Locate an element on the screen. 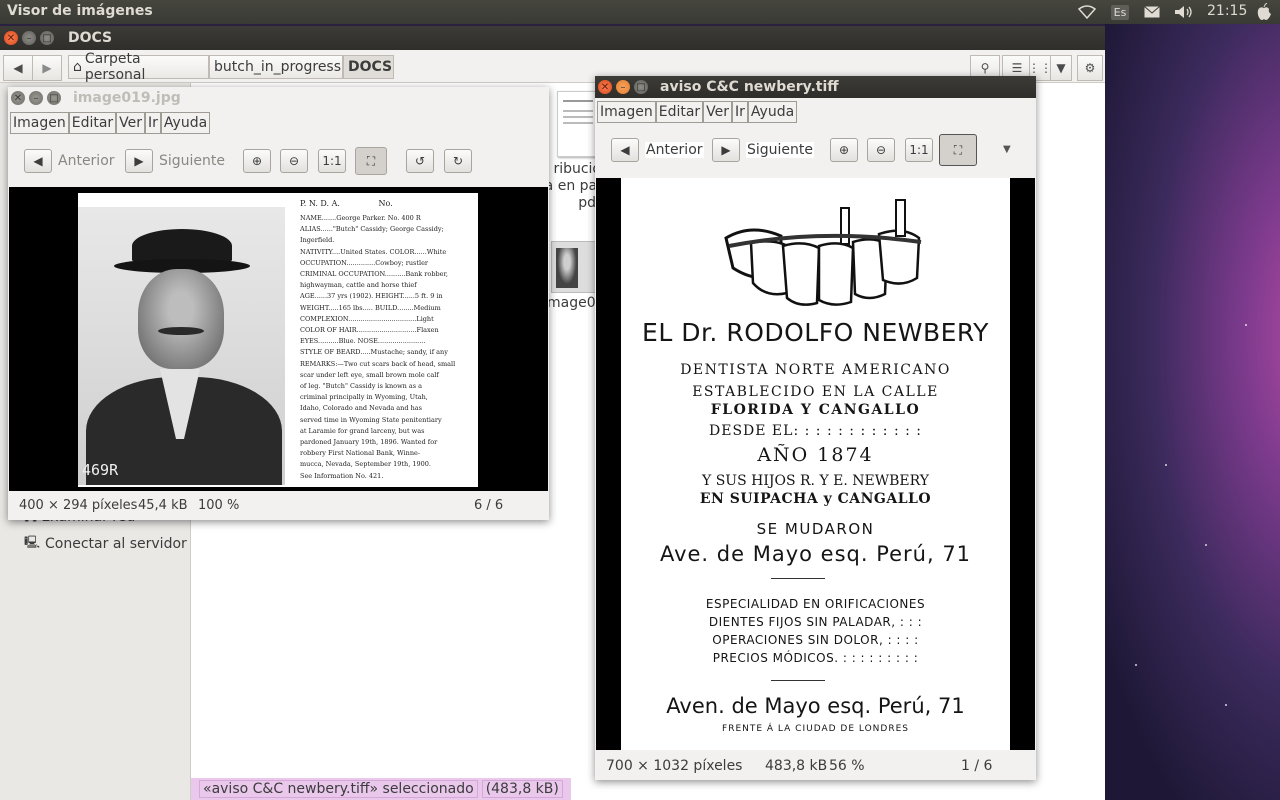  settings-button: ⚙ is located at coordinates (1090, 68).